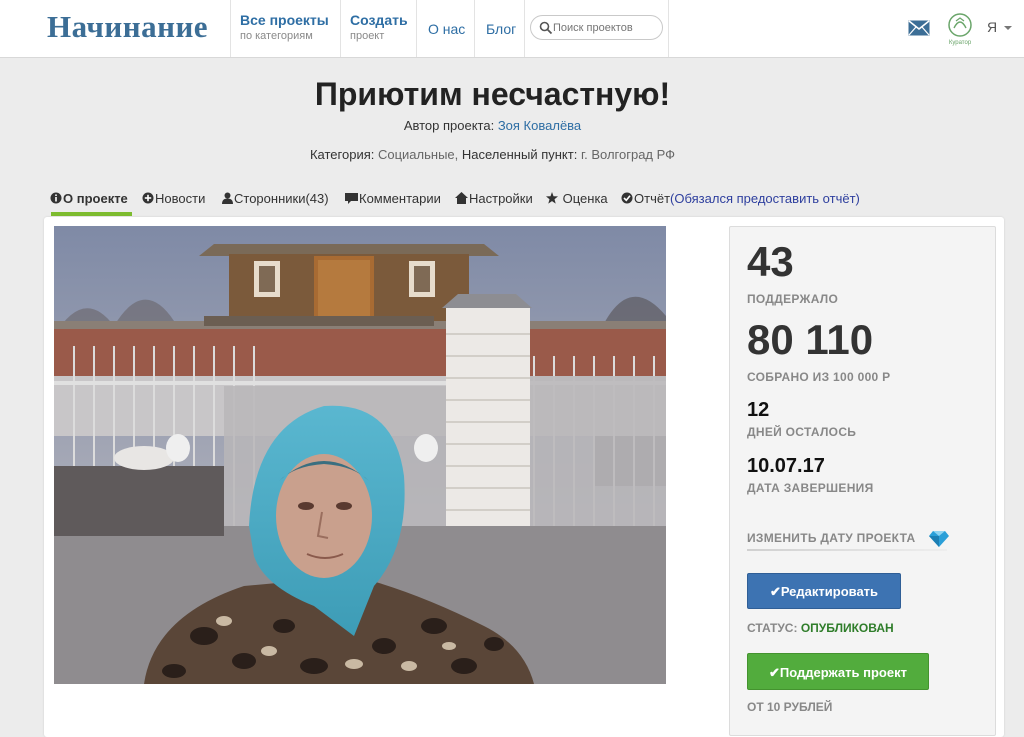  I want to click on user-icon, so click(227, 198).